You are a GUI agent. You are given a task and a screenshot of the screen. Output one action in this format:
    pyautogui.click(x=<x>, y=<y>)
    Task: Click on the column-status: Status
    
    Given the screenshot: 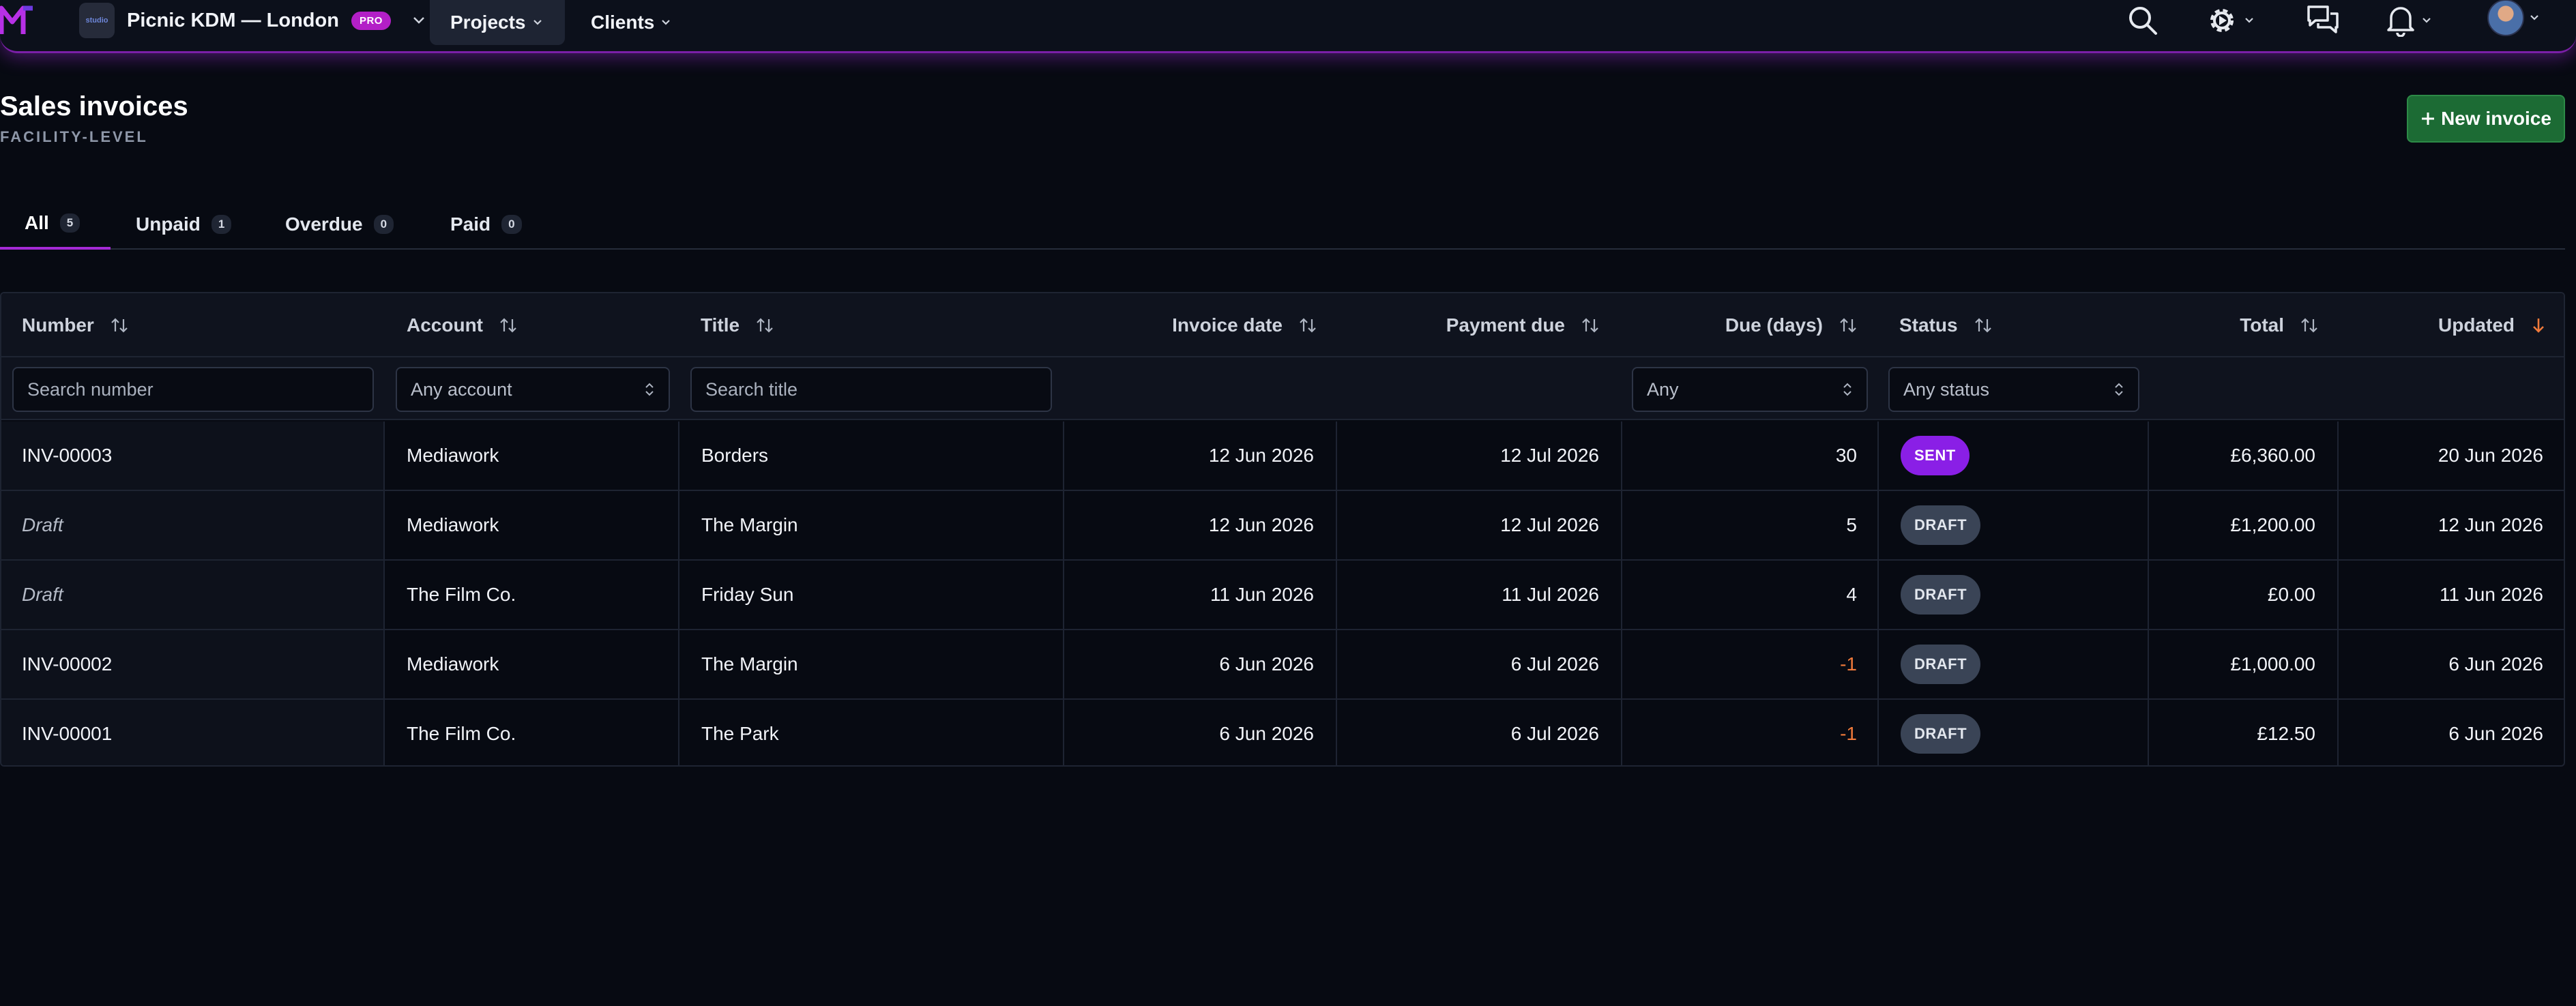 What is the action you would take?
    pyautogui.click(x=1945, y=325)
    